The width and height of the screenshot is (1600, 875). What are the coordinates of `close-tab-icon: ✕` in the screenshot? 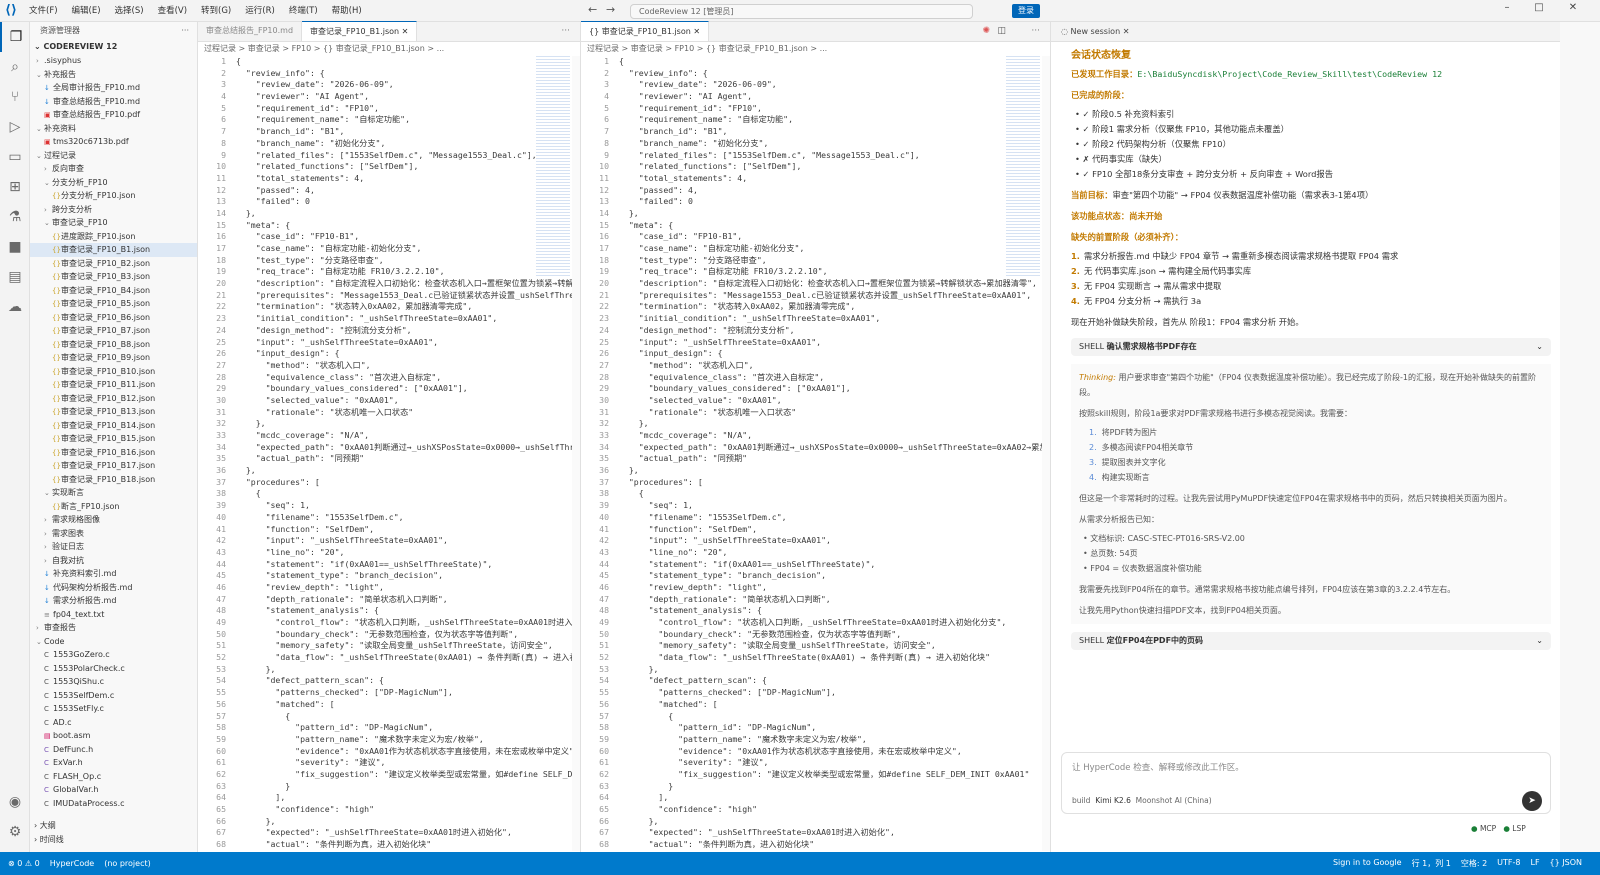 It's located at (405, 31).